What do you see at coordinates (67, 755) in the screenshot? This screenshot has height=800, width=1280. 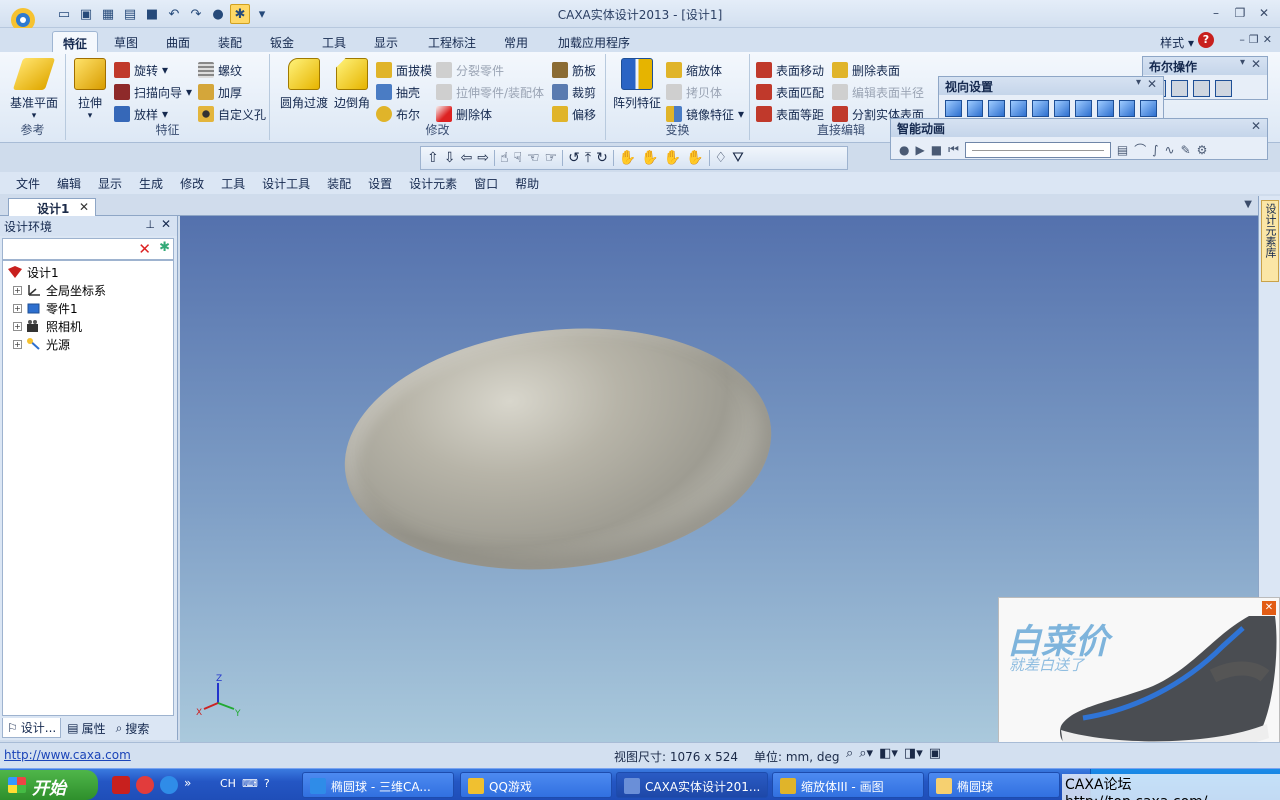 I see `website-link: http://www.caxa.com` at bounding box center [67, 755].